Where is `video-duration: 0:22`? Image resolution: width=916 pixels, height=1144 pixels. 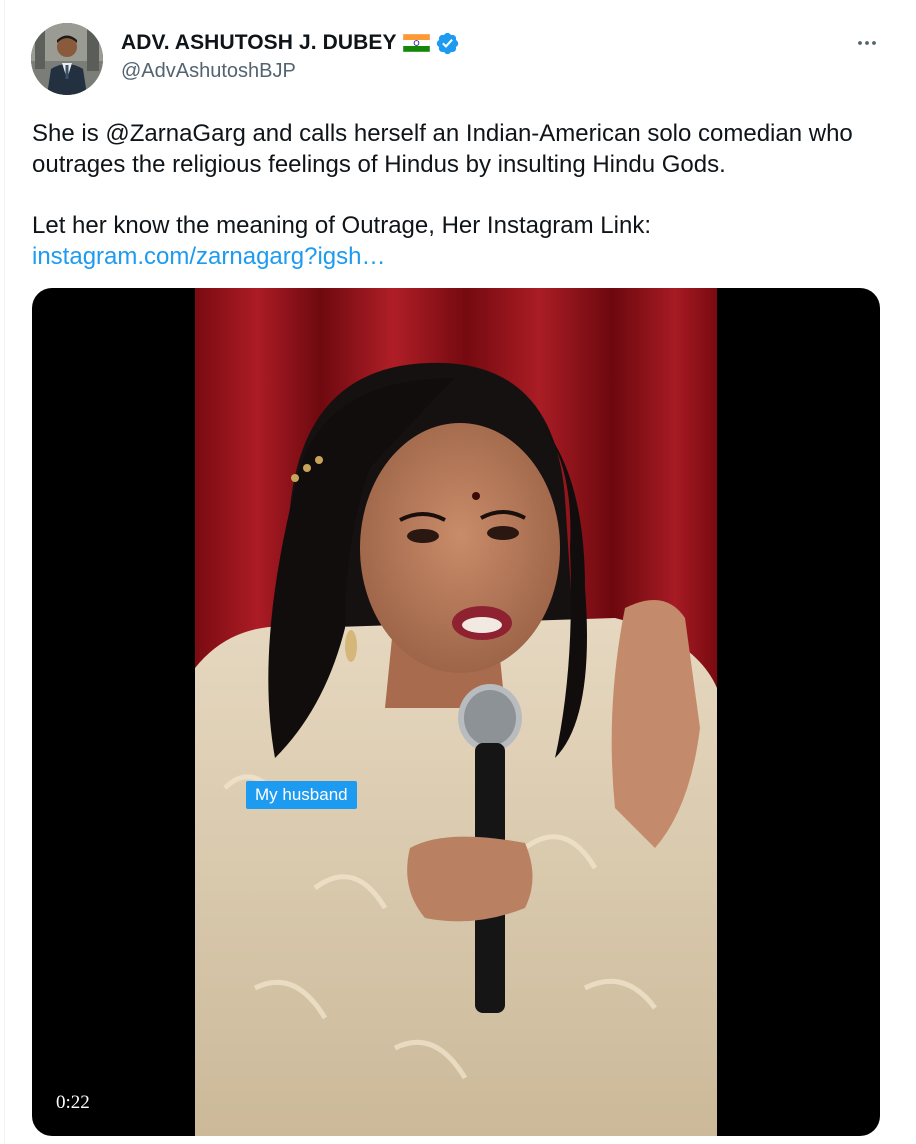
video-duration: 0:22 is located at coordinates (73, 1102).